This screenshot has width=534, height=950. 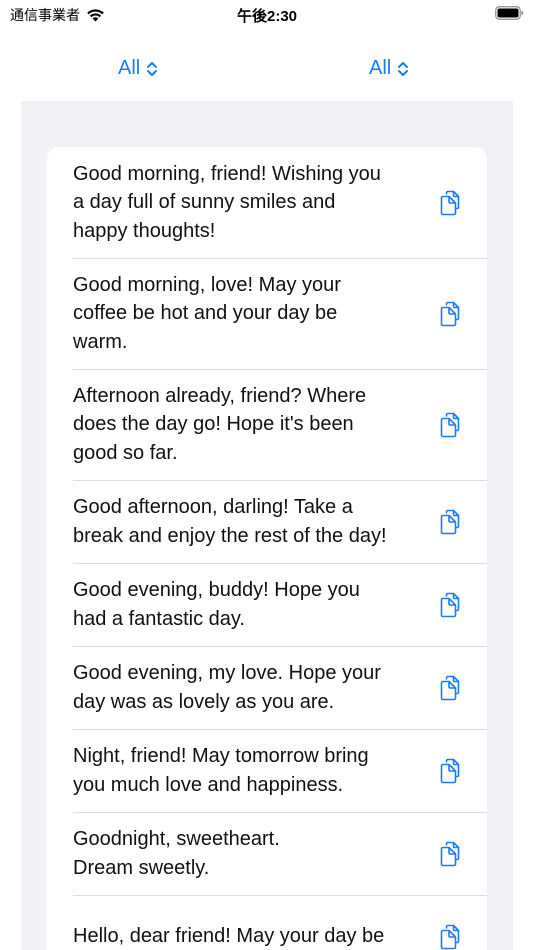 I want to click on status-time: 午後2:30, so click(x=267, y=16).